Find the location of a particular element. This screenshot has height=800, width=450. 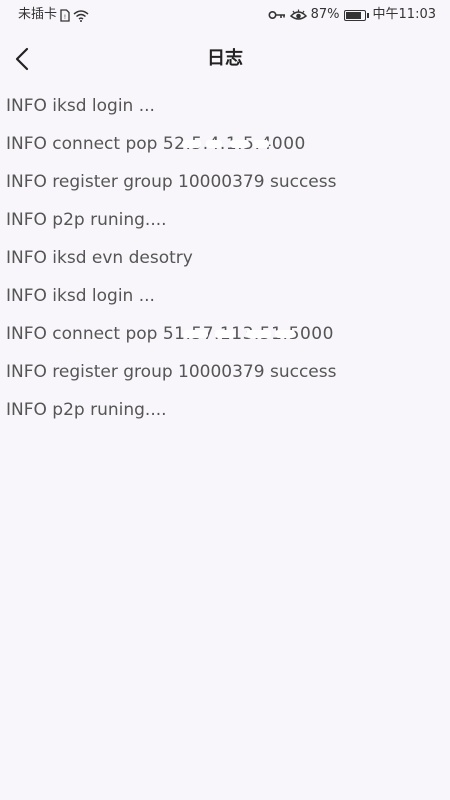

status-right: 87% 中午11:03 is located at coordinates (352, 15).